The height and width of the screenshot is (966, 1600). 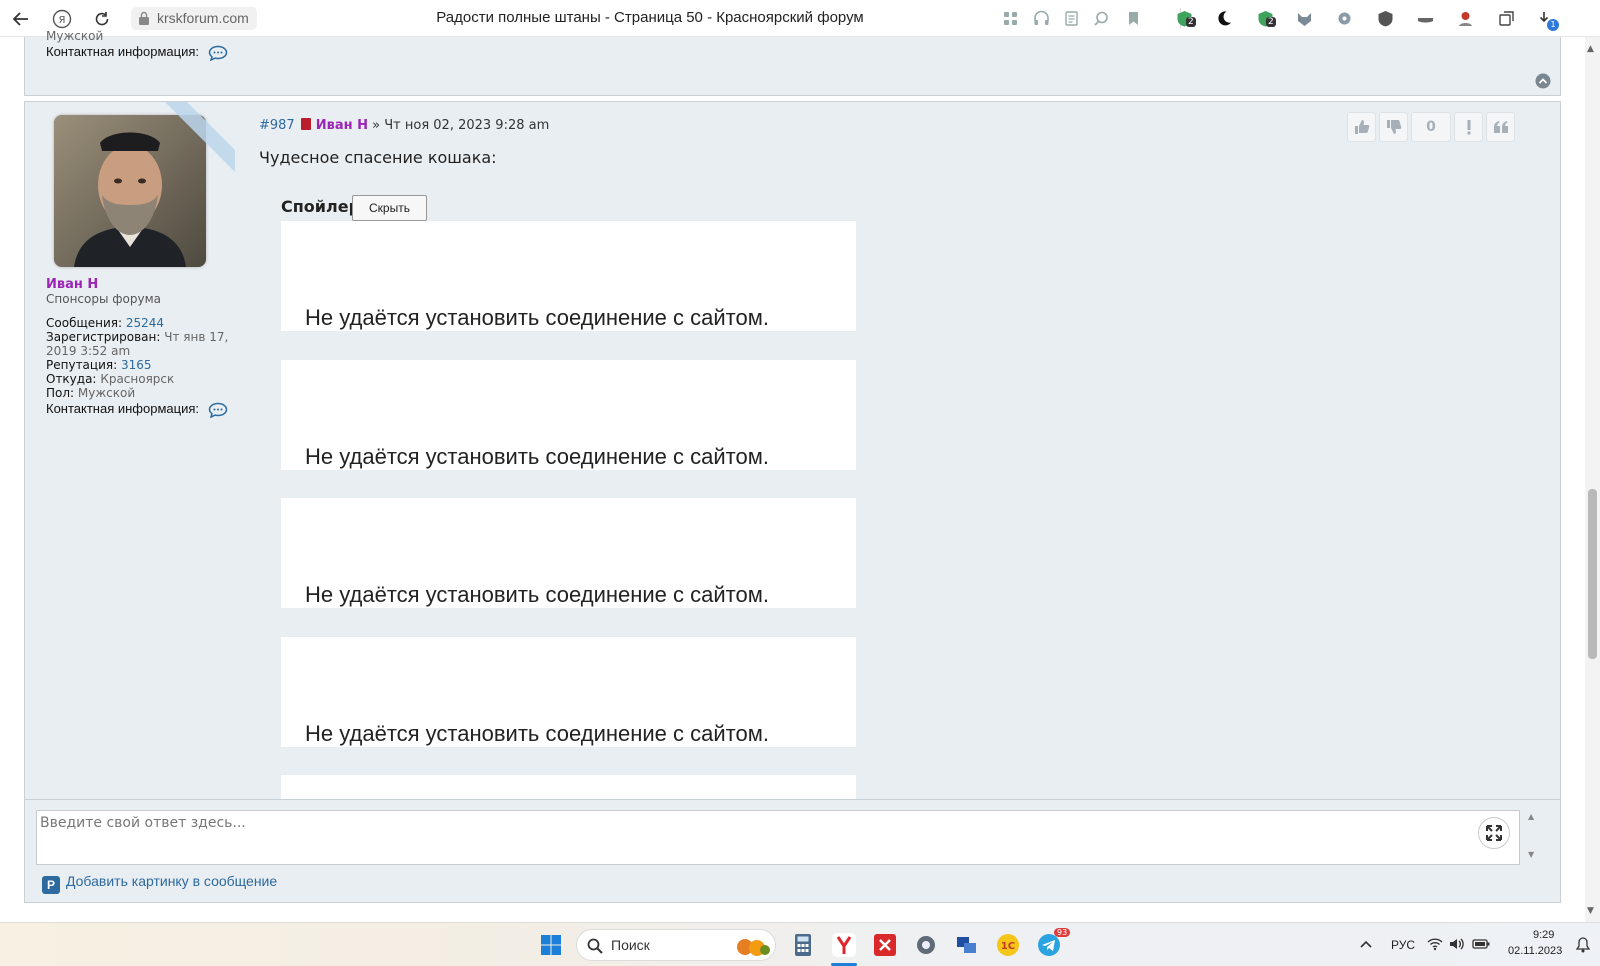 I want to click on clock-date: 02.11.2023, so click(x=1535, y=951).